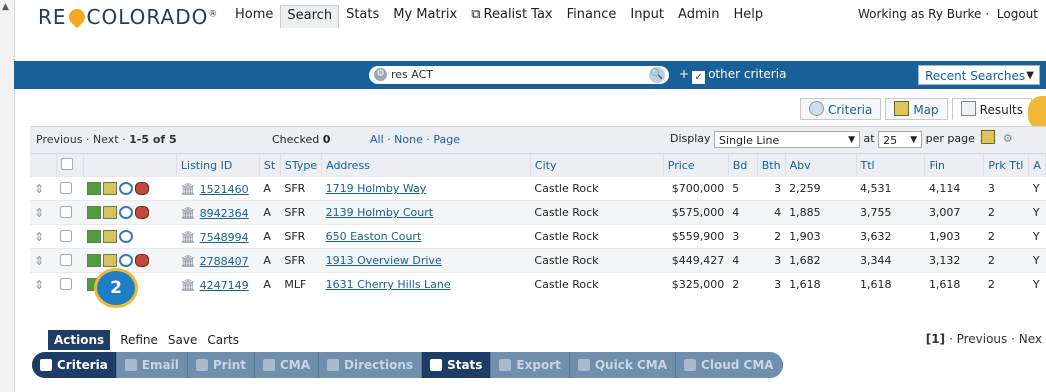  I want to click on header-address: Address, so click(426, 165).